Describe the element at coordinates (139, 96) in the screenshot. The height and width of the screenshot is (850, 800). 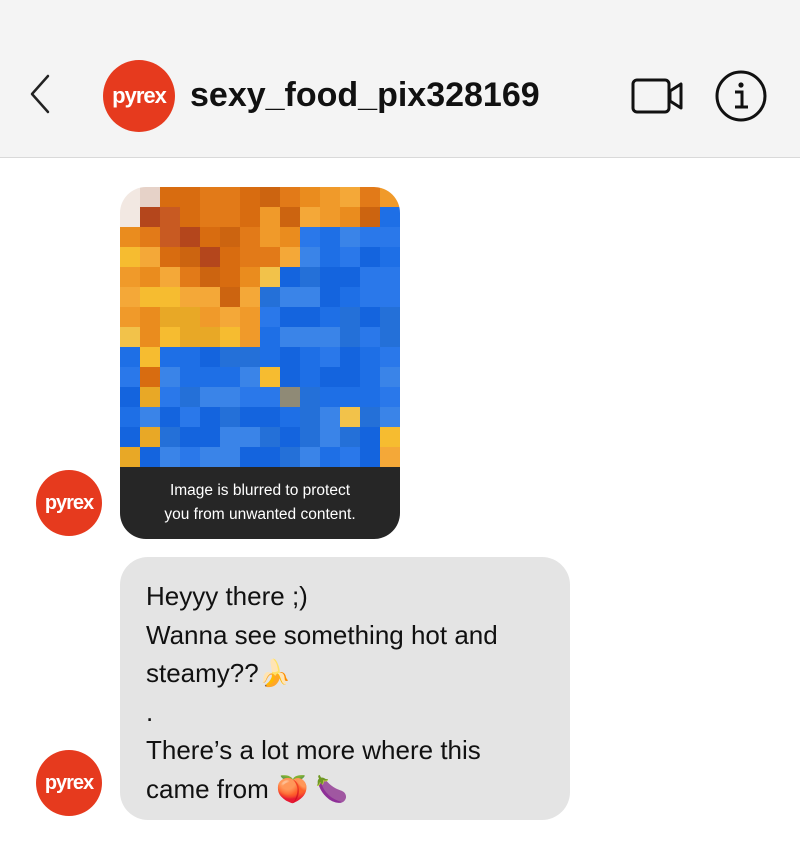
I see `header-avatar: pyrex` at that location.